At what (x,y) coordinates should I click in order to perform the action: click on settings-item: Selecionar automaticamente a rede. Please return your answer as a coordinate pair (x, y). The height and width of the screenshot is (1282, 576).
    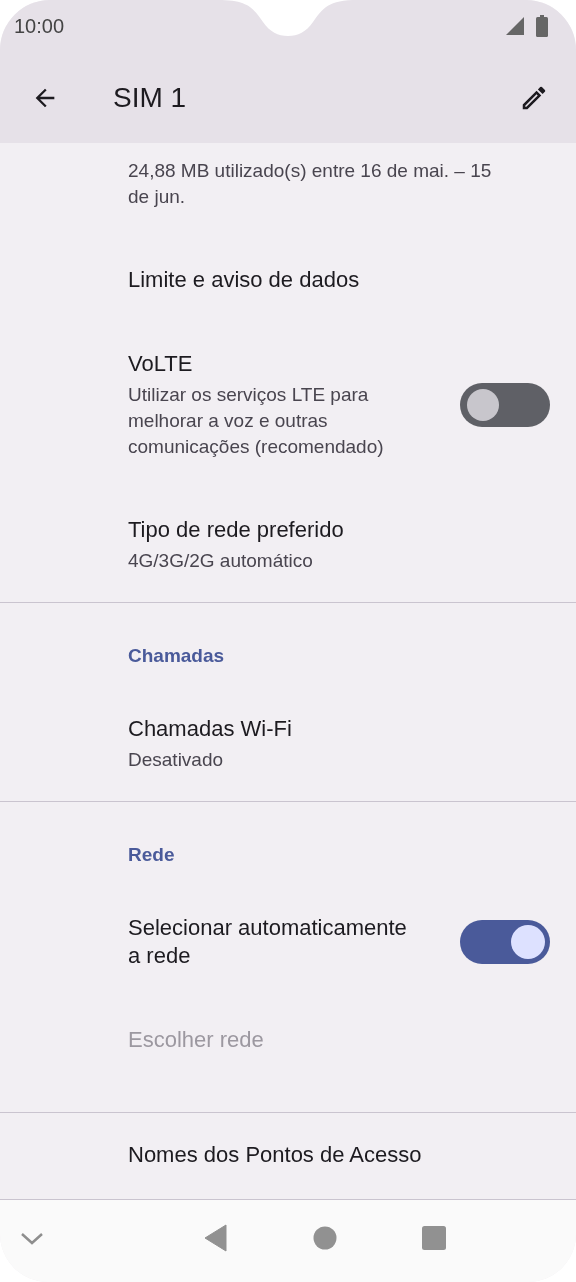
    Looking at the image, I should click on (288, 942).